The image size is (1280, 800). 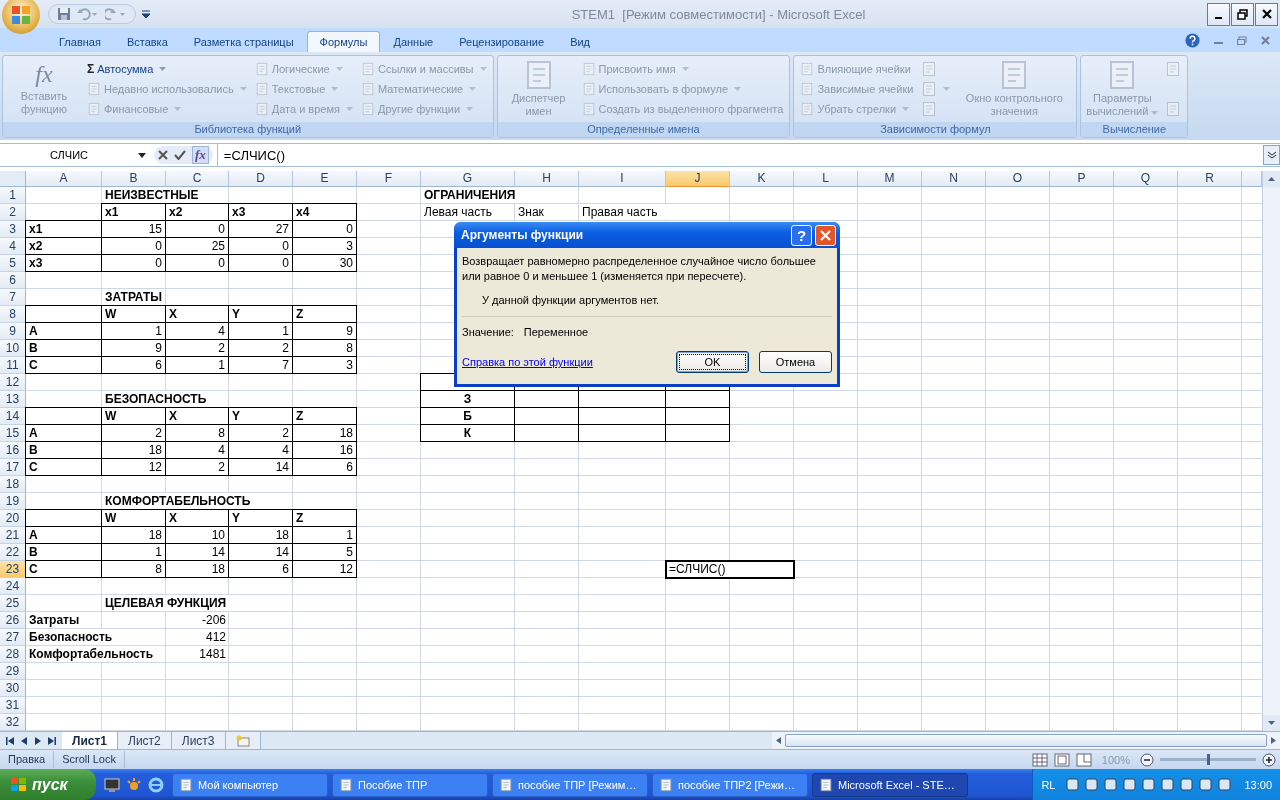 I want to click on row-header: 21, so click(x=13, y=535).